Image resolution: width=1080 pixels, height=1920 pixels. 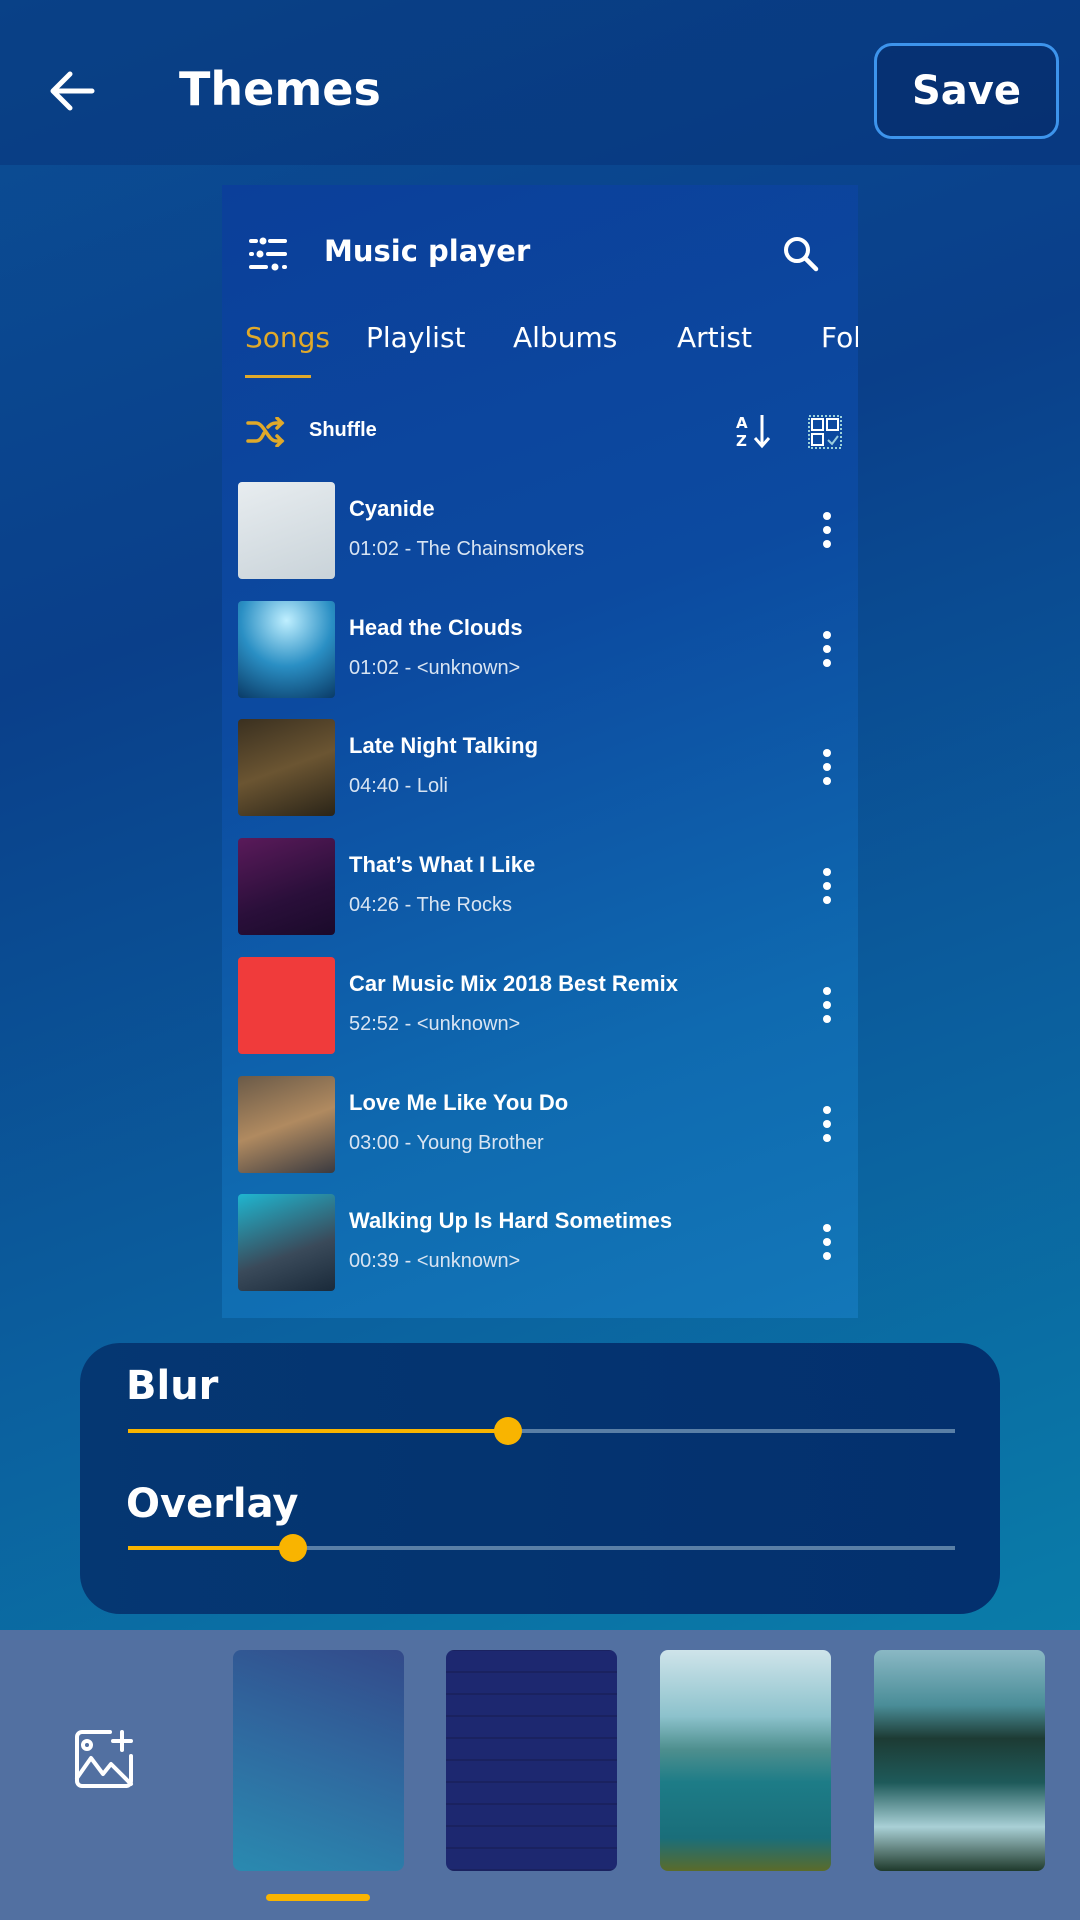 I want to click on song-title: Head the Clouds, so click(x=436, y=627).